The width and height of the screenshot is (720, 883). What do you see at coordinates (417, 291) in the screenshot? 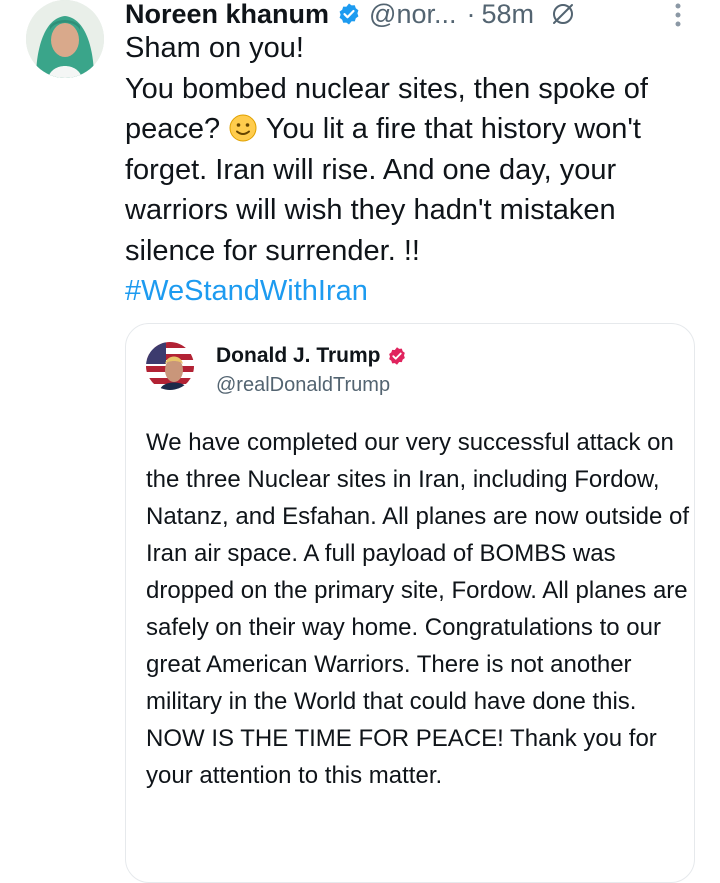
I see `hashtag-link: #WeStandWithIran` at bounding box center [417, 291].